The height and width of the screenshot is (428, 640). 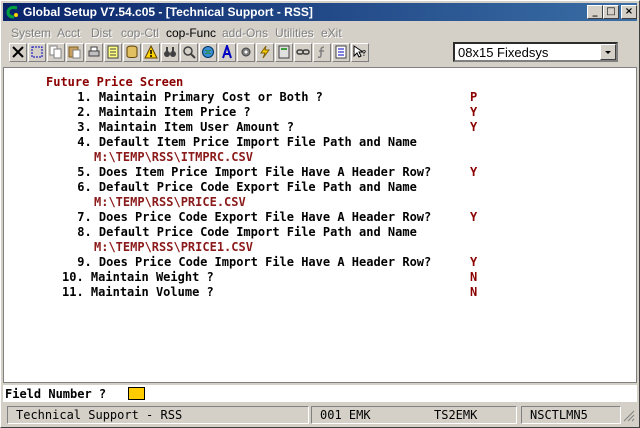 What do you see at coordinates (81, 172) in the screenshot?
I see `field-number: 5.` at bounding box center [81, 172].